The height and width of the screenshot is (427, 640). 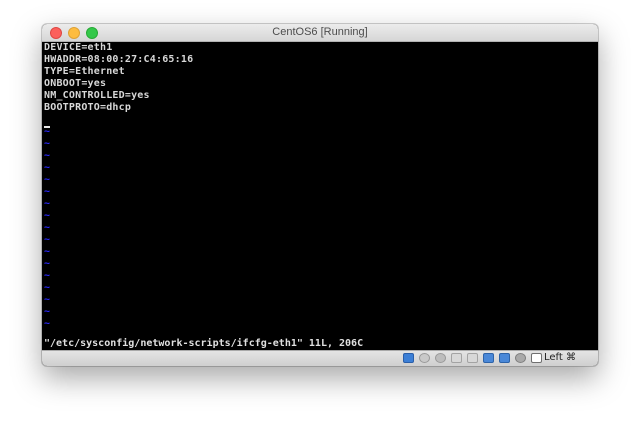 I want to click on hard-disk-icon, so click(x=408, y=358).